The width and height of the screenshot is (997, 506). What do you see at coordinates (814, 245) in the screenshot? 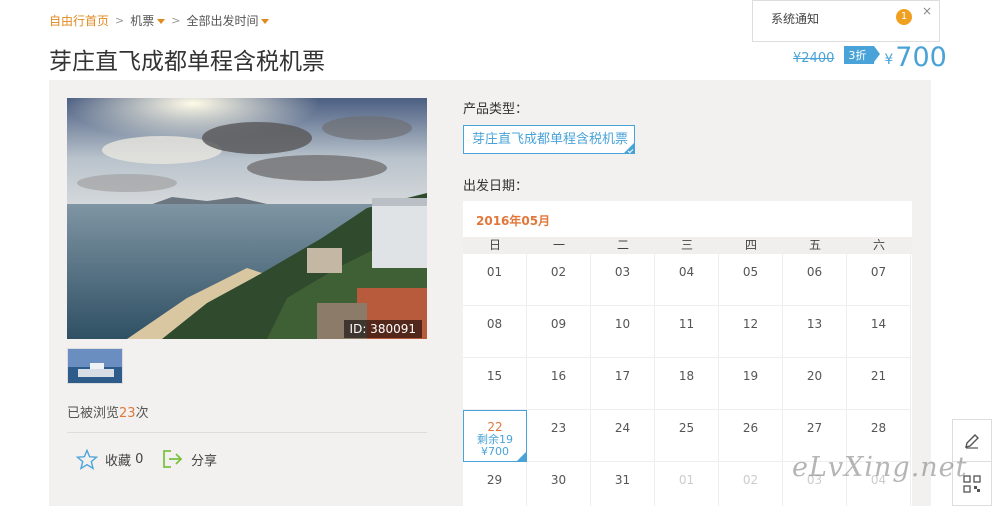
I see `weekday: 五` at bounding box center [814, 245].